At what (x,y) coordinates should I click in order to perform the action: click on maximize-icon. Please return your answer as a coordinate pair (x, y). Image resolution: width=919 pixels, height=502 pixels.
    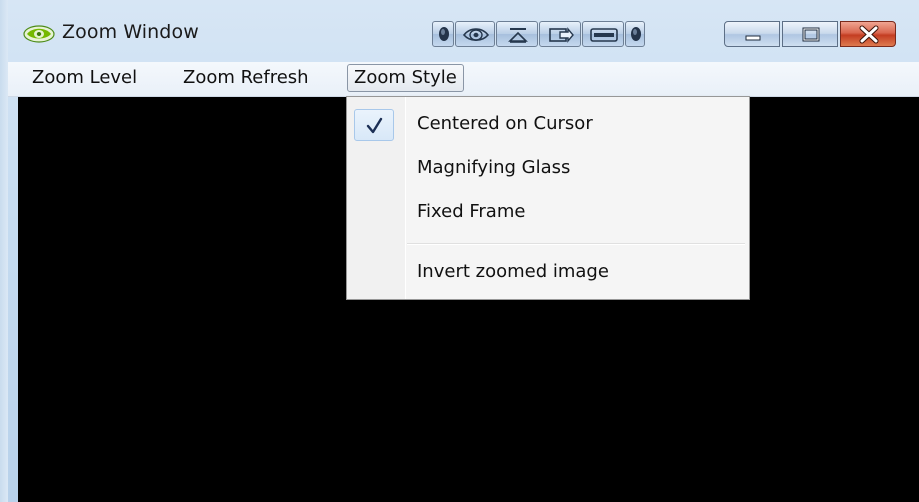
    Looking at the image, I should click on (811, 34).